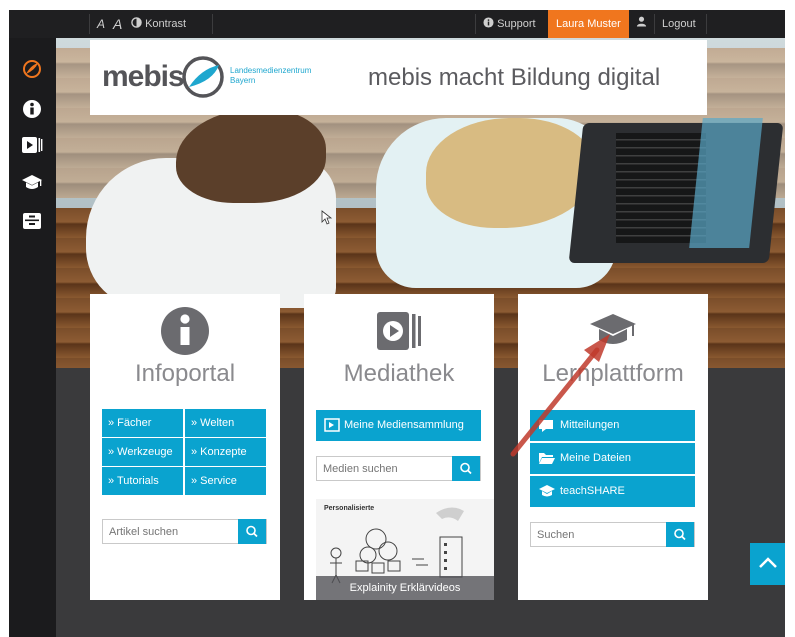  Describe the element at coordinates (225, 423) in the screenshot. I see `link-welten: » Welten` at that location.